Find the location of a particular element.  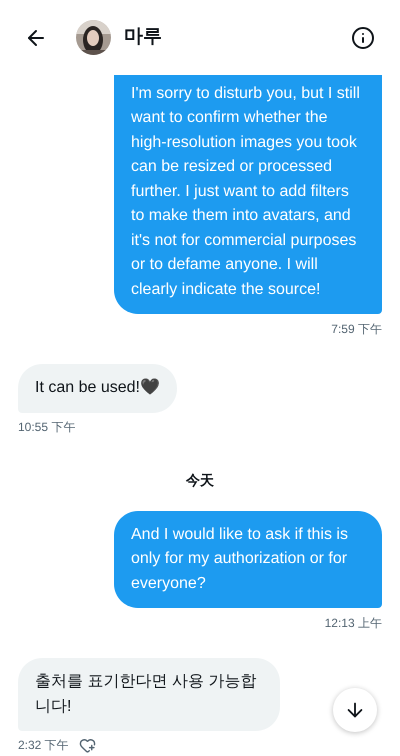

heart-plus-icon is located at coordinates (87, 745).